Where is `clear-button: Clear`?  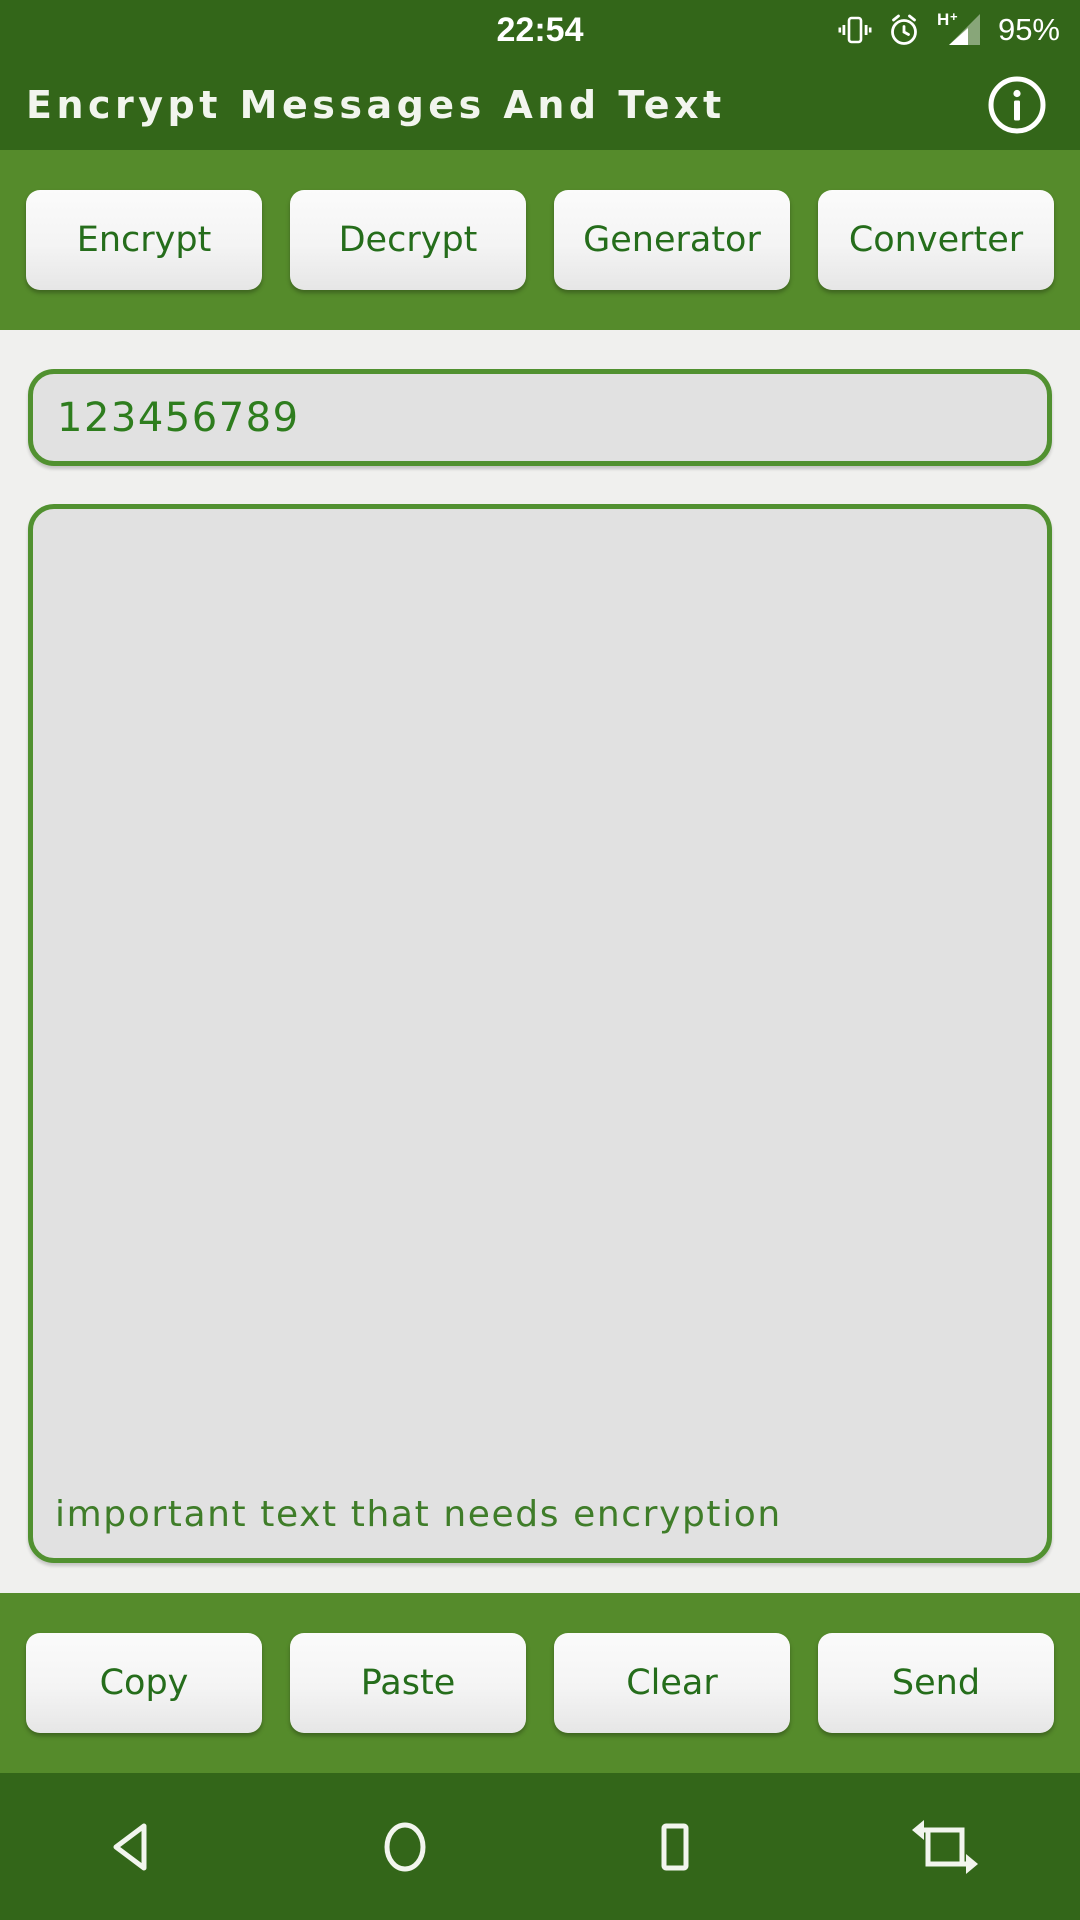
clear-button: Clear is located at coordinates (672, 1683).